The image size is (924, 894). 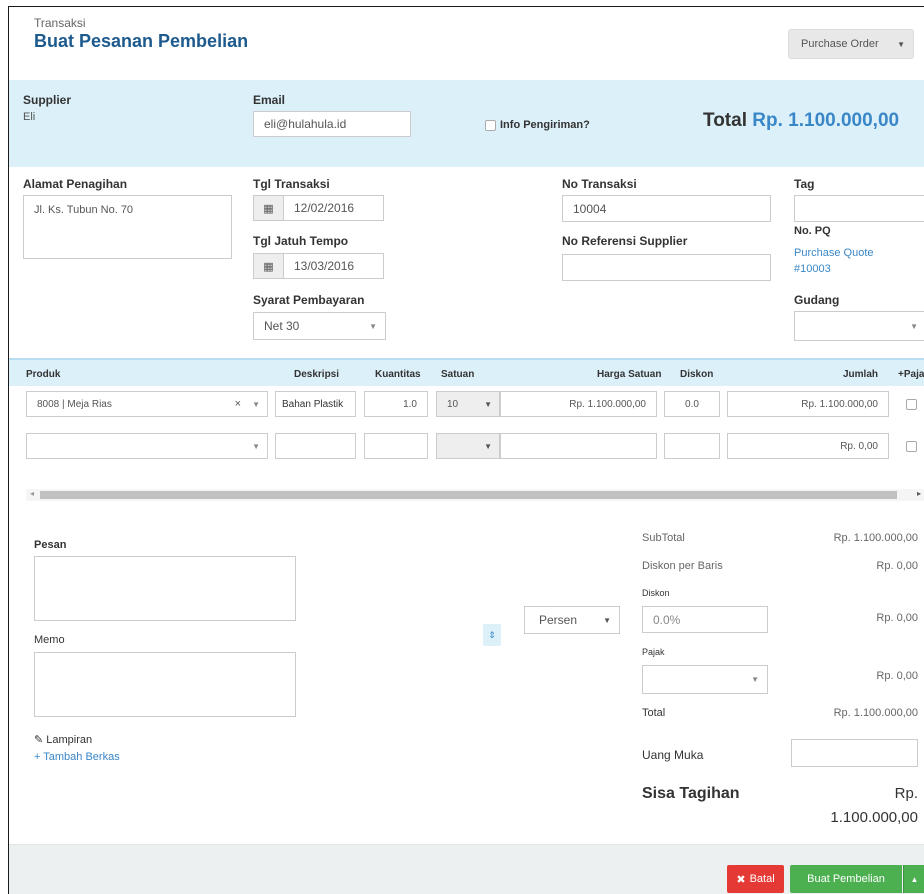 What do you see at coordinates (874, 817) in the screenshot?
I see `balance-due-value: 1.100.000,00` at bounding box center [874, 817].